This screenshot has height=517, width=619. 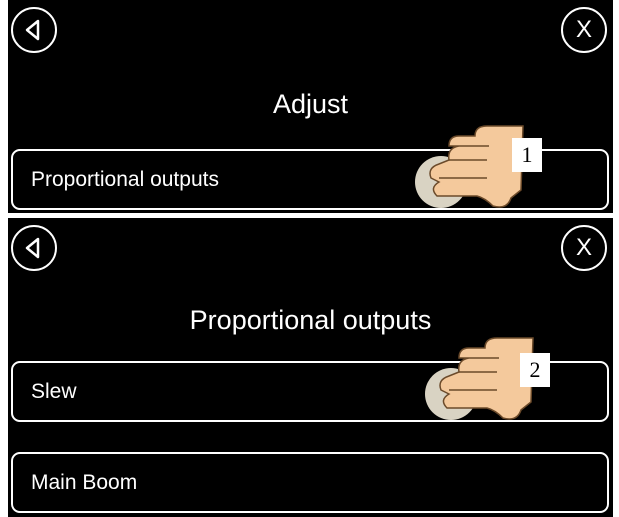 I want to click on step-marker: 2, so click(x=535, y=370).